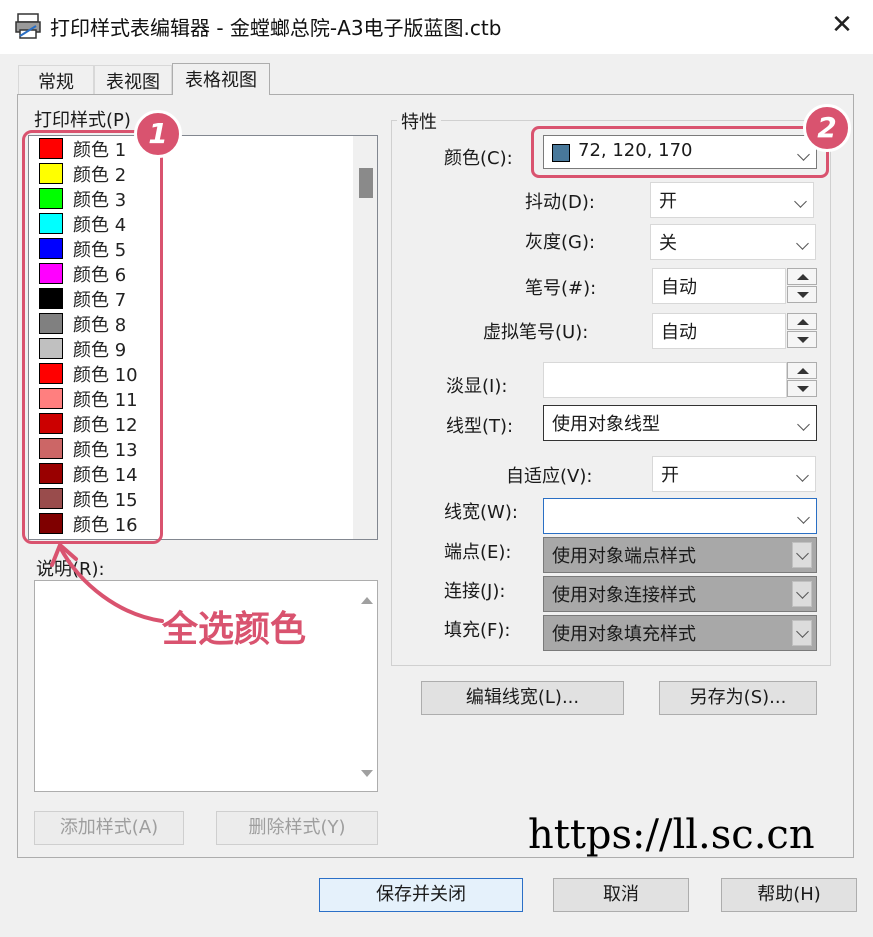 This screenshot has width=873, height=937. I want to click on adaptive-value: 开, so click(670, 475).